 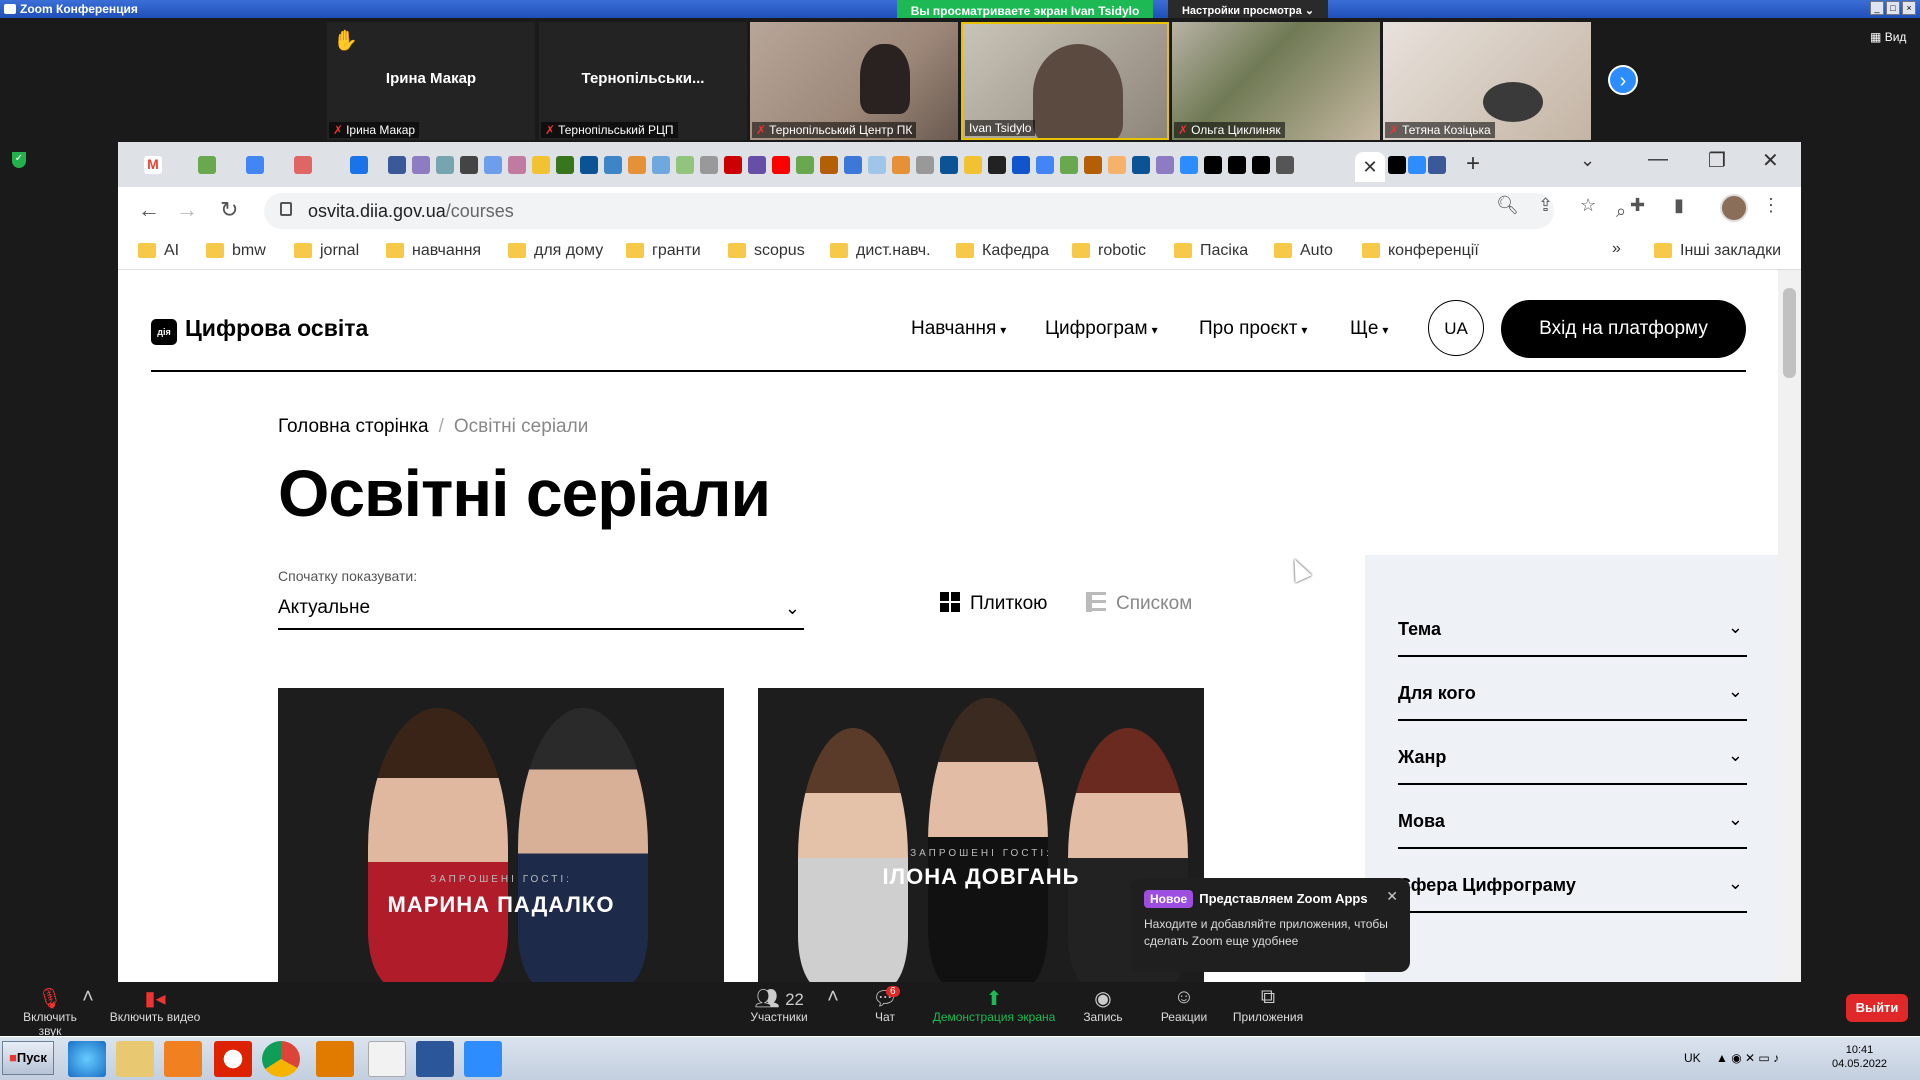 What do you see at coordinates (1637, 205) in the screenshot?
I see `extensions-puzzle-icon: ✚` at bounding box center [1637, 205].